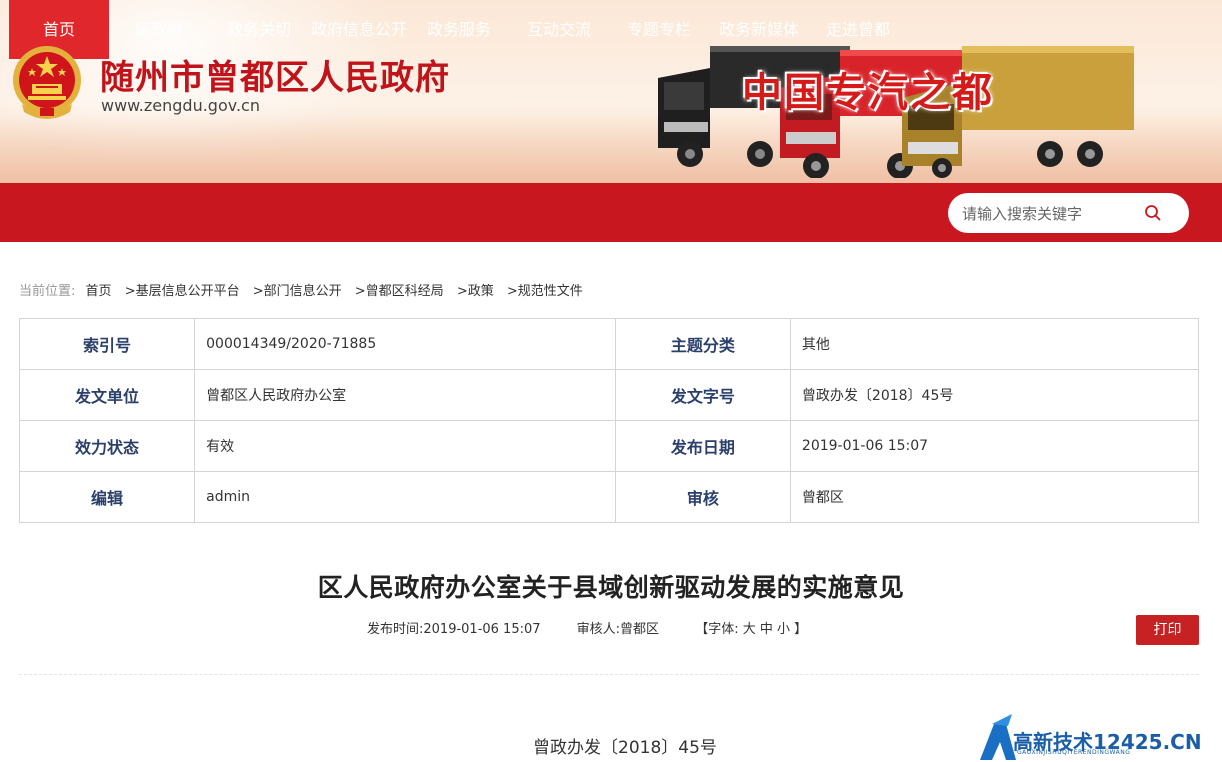 Image resolution: width=1222 pixels, height=762 pixels. I want to click on issuer-value: 曾都区人民政府办公室, so click(405, 395).